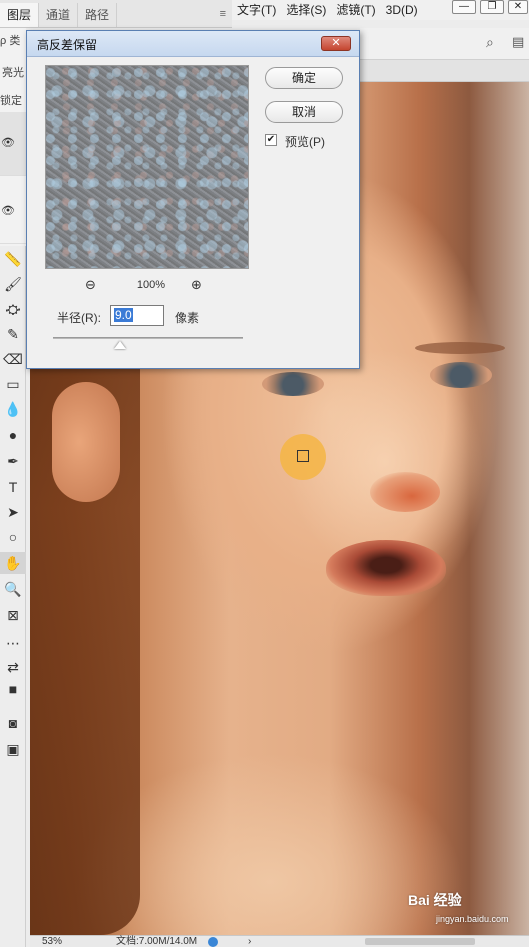 This screenshot has width=529, height=947. Describe the element at coordinates (13, 723) in the screenshot. I see `quick-mask-icon: ◙` at that location.